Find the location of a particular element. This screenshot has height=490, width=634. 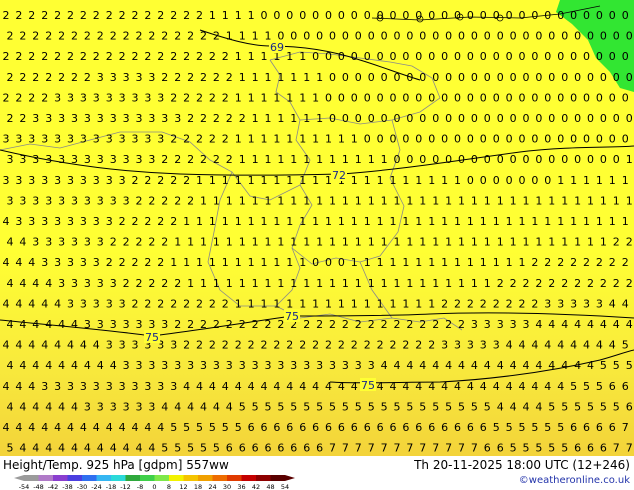

credit-link: ©weatheronline.co.uk is located at coordinates (574, 480).